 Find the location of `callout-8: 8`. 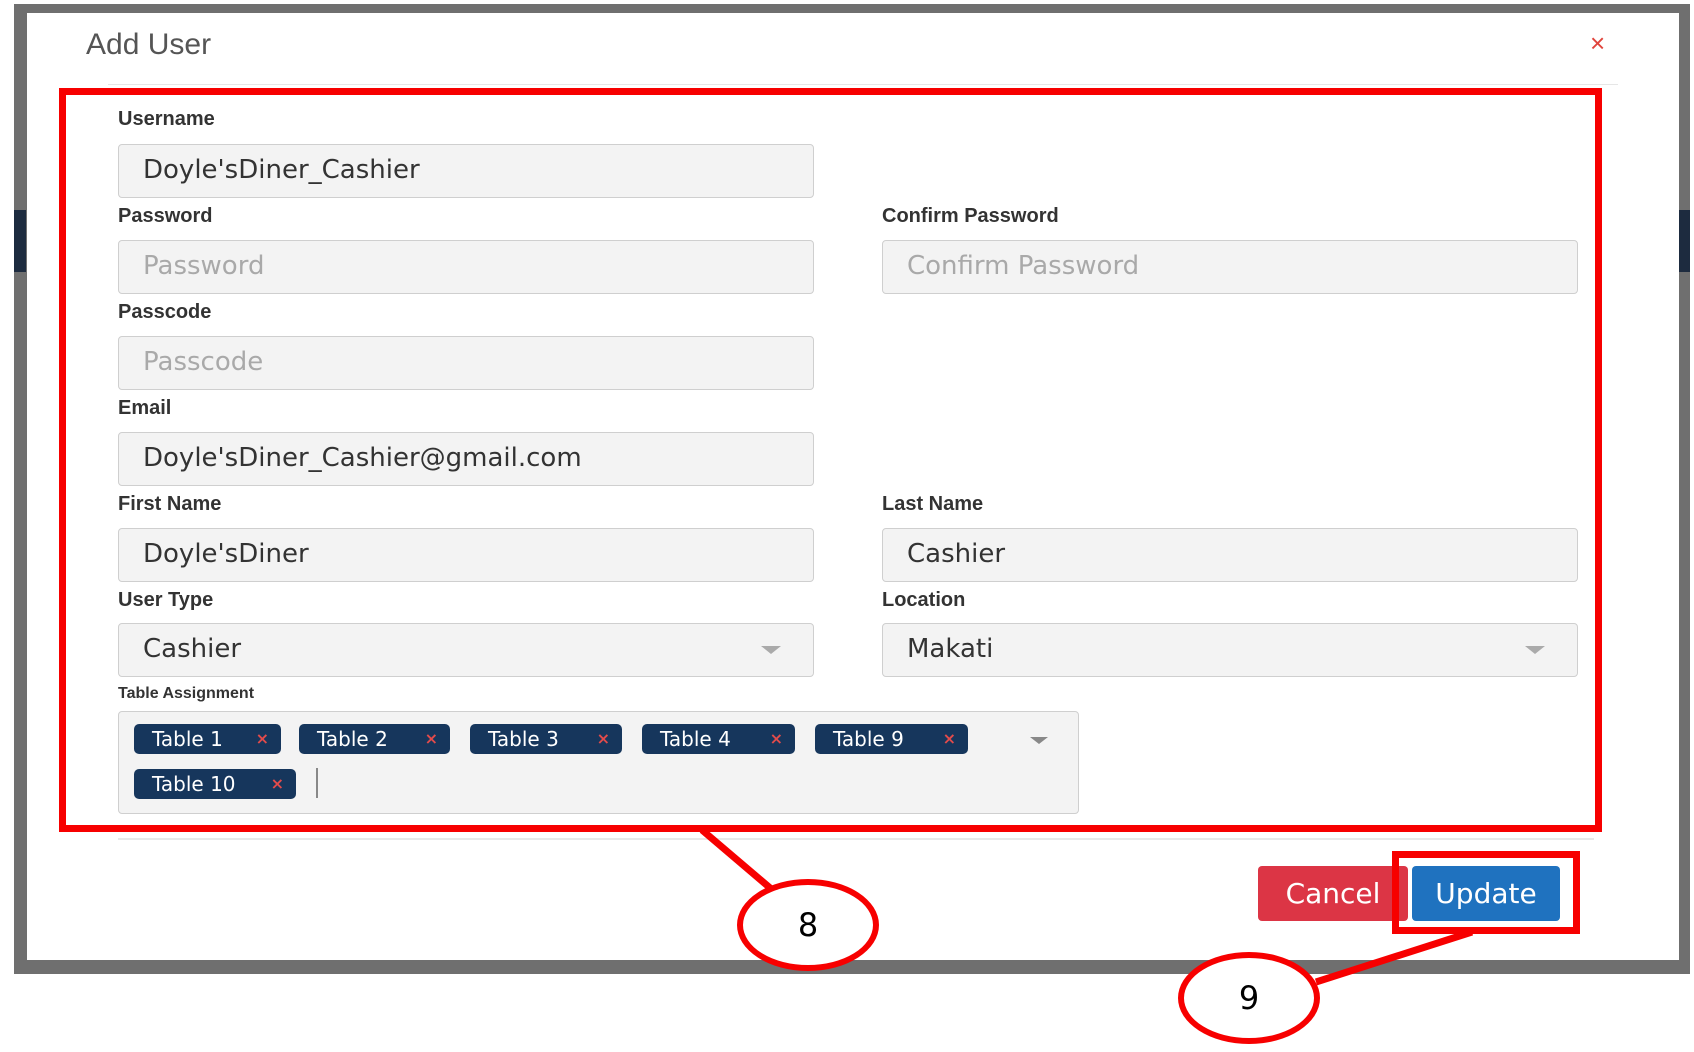

callout-8: 8 is located at coordinates (808, 925).